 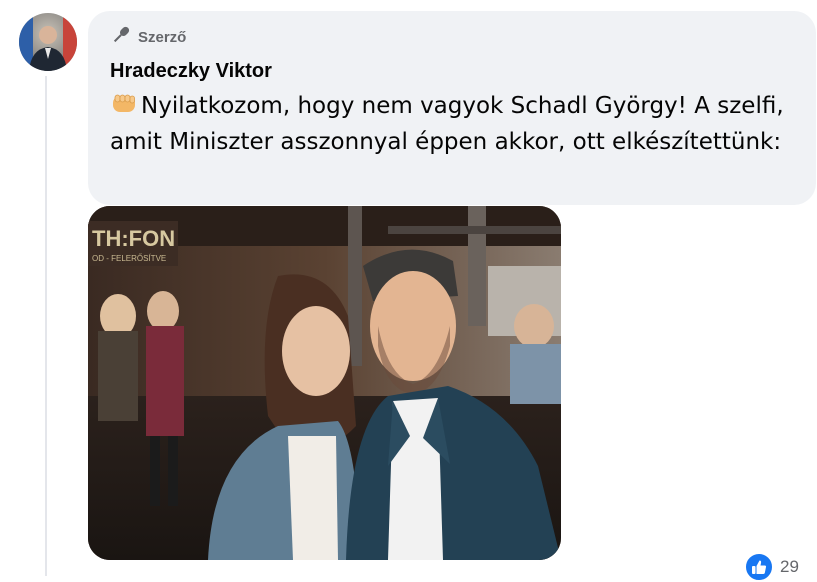 I want to click on sign-text: TH:FON, so click(x=133, y=238).